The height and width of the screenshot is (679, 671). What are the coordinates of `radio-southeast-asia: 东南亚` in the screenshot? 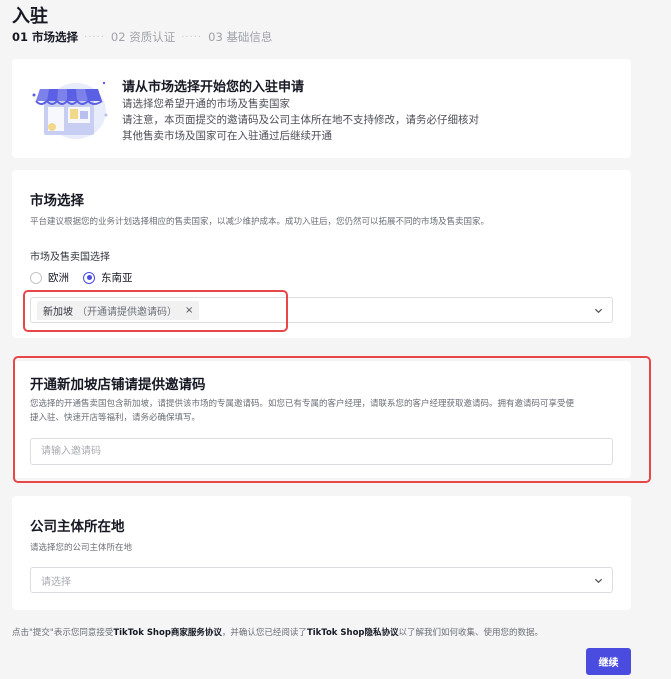 It's located at (108, 277).